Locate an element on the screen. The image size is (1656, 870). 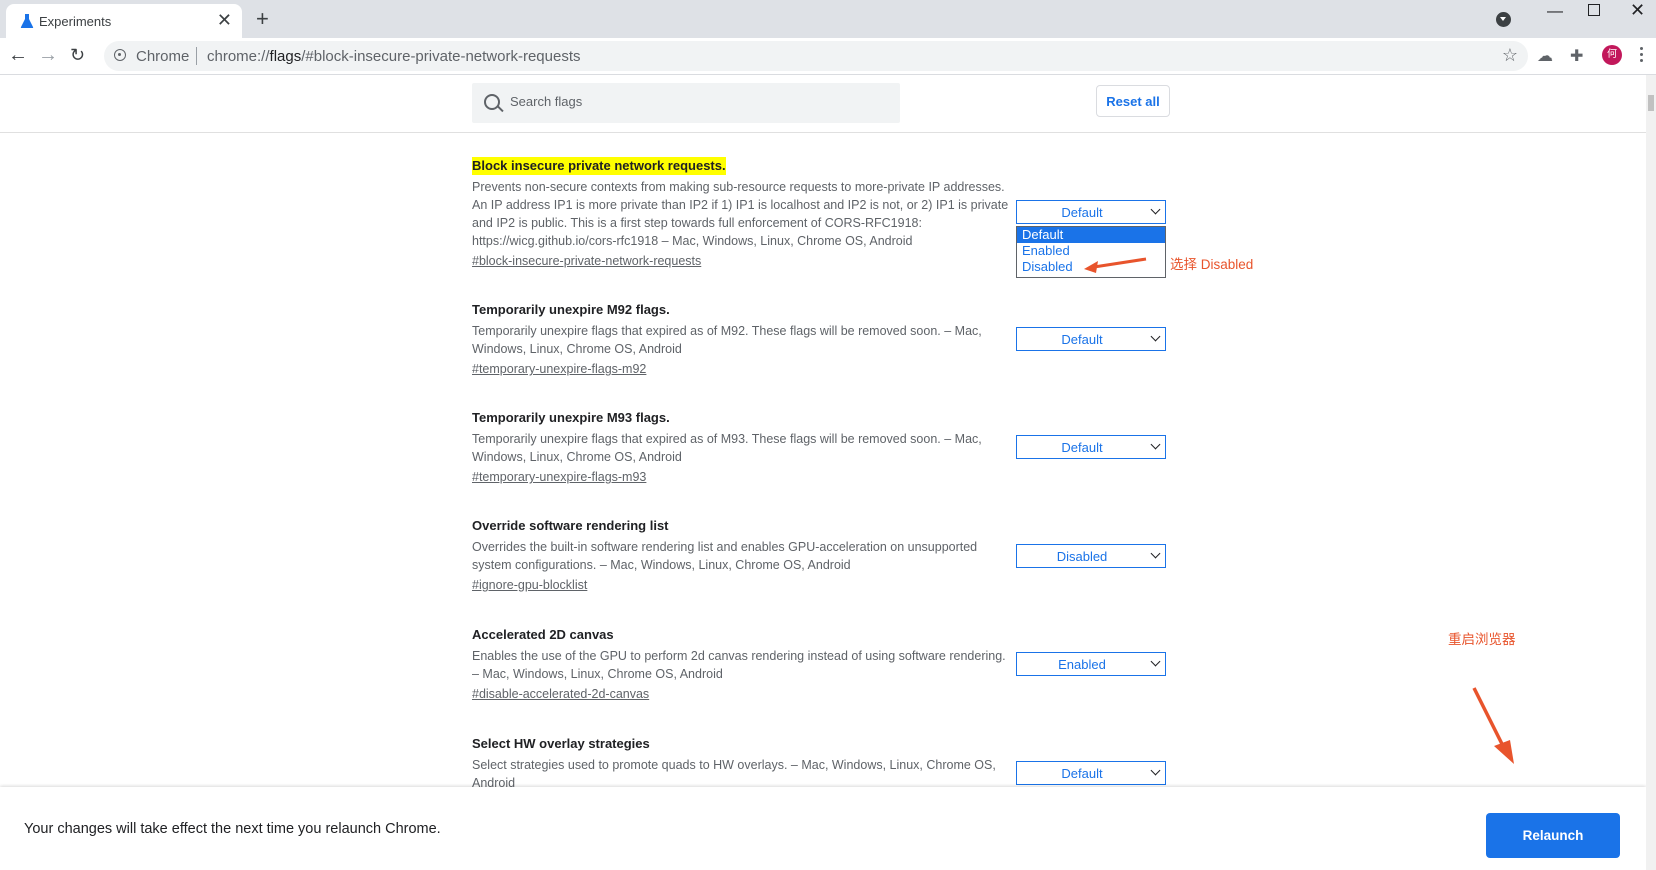
maximize-icon is located at coordinates (1594, 10).